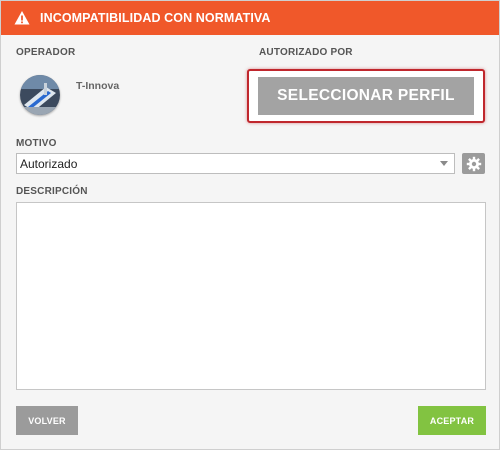  Describe the element at coordinates (22, 18) in the screenshot. I see `warning-icon` at that location.